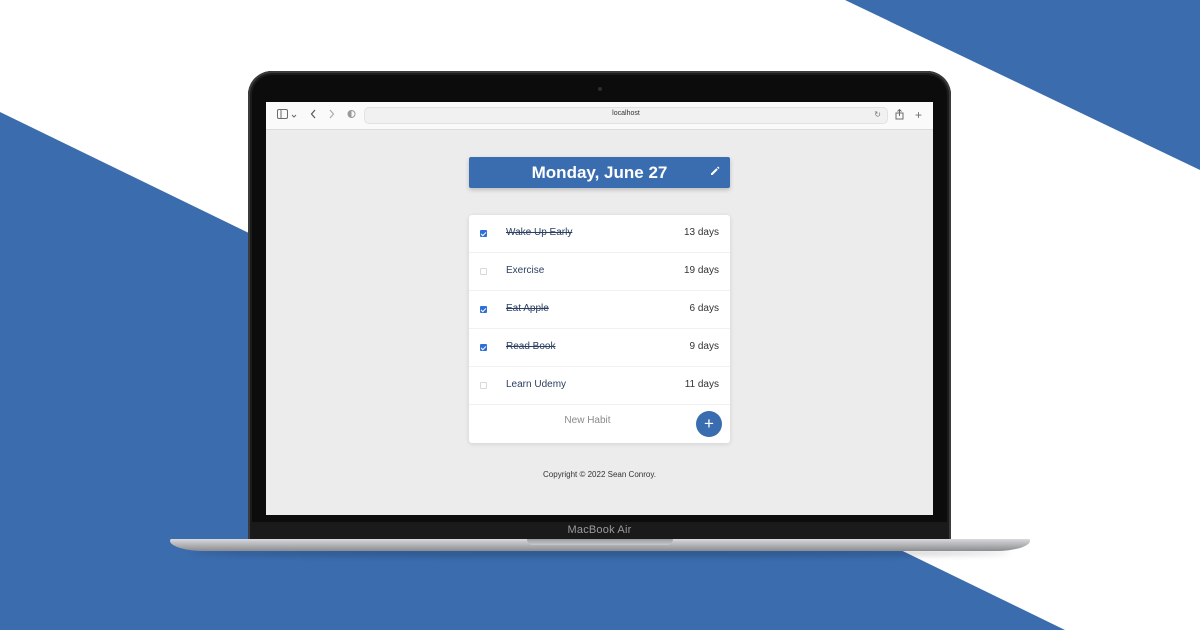 Image resolution: width=1200 pixels, height=630 pixels. I want to click on habit-streak: 6 days, so click(704, 308).